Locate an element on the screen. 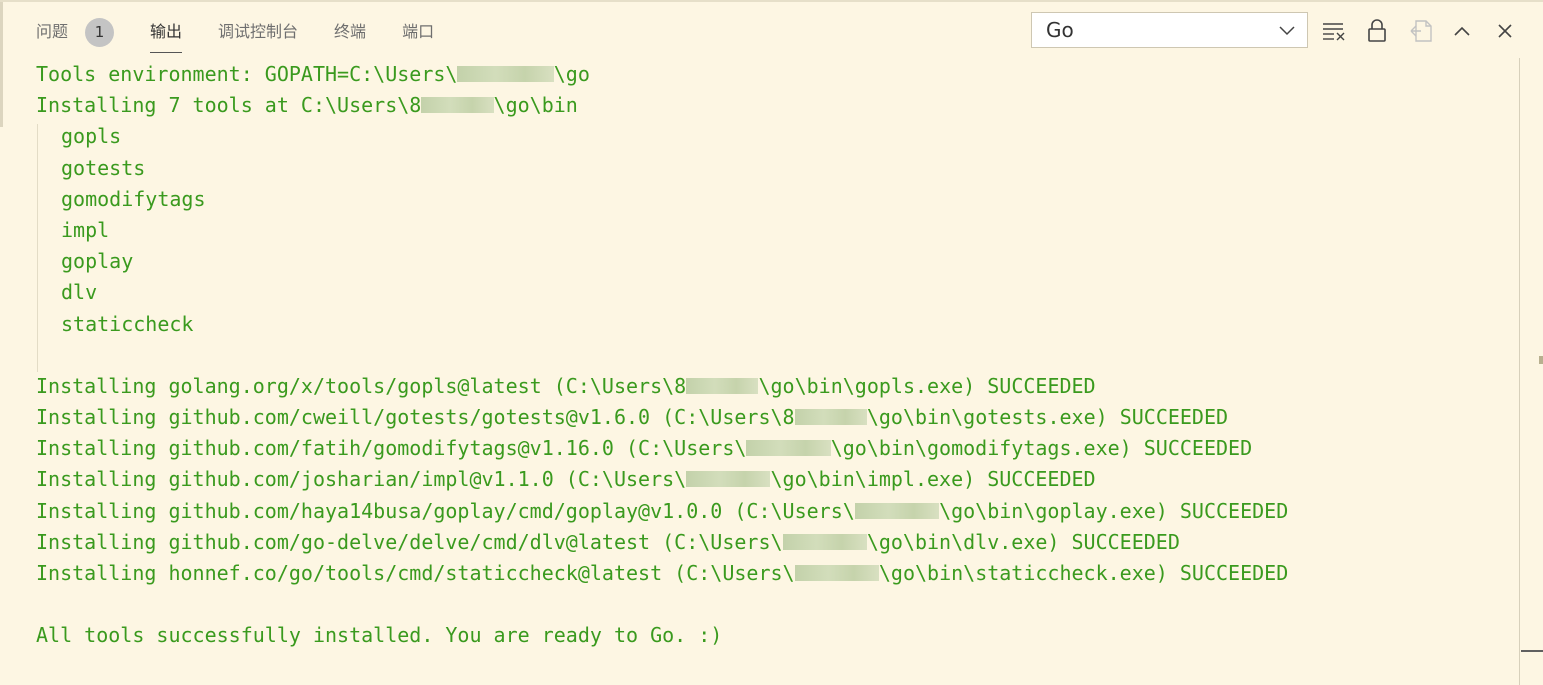 The width and height of the screenshot is (1543, 685). clear-output-button is located at coordinates (1334, 31).